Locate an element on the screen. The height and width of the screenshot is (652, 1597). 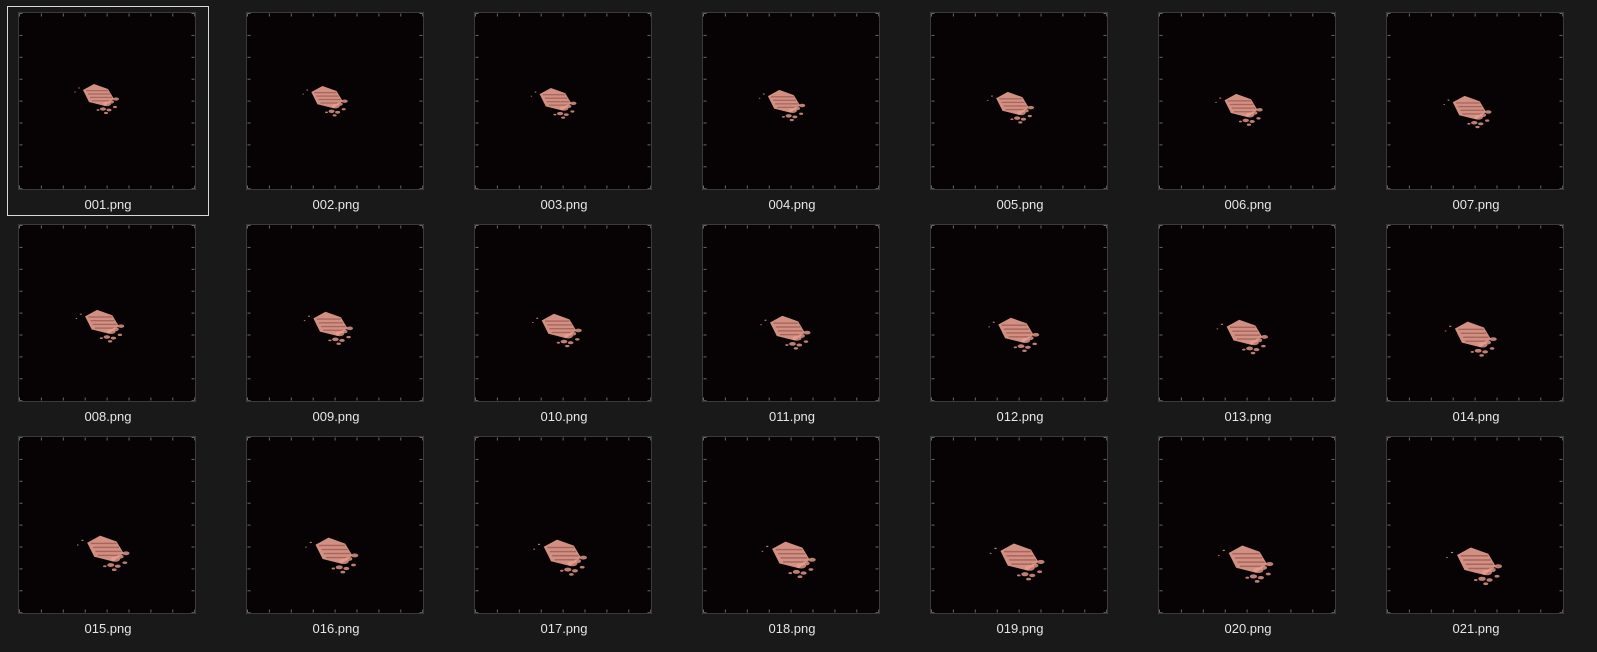
file-name-label: 020.png is located at coordinates (1248, 628).